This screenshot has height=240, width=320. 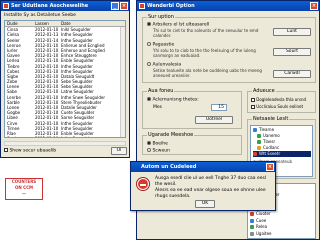 I want to click on warning-icon, so click(x=252, y=214).